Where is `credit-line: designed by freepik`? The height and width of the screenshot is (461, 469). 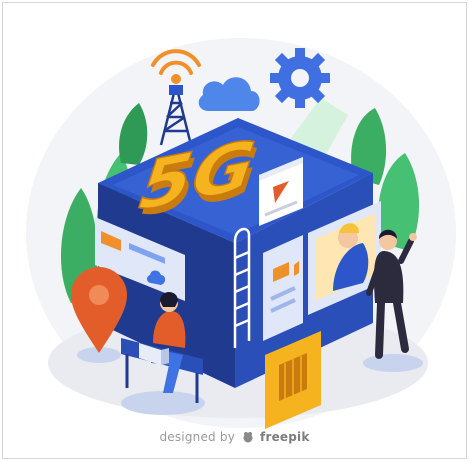
credit-line: designed by freepik is located at coordinates (234, 437).